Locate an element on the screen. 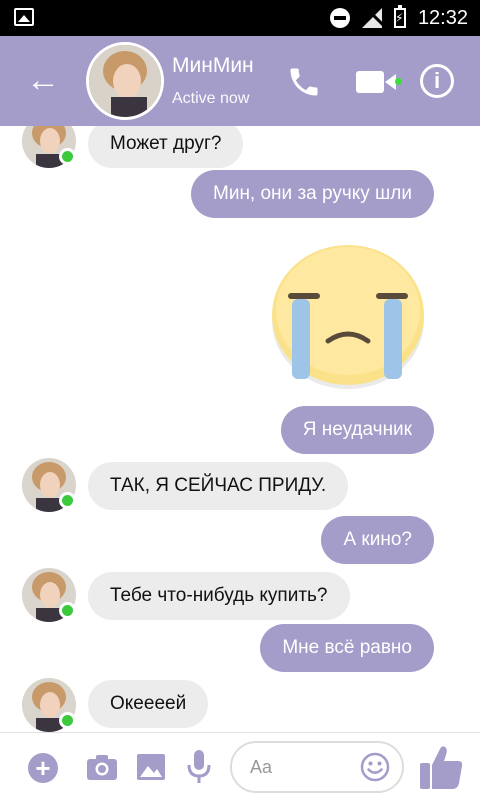 Image resolution: width=480 pixels, height=800 pixels. message-bubble-outgoing: А кино? is located at coordinates (377, 540).